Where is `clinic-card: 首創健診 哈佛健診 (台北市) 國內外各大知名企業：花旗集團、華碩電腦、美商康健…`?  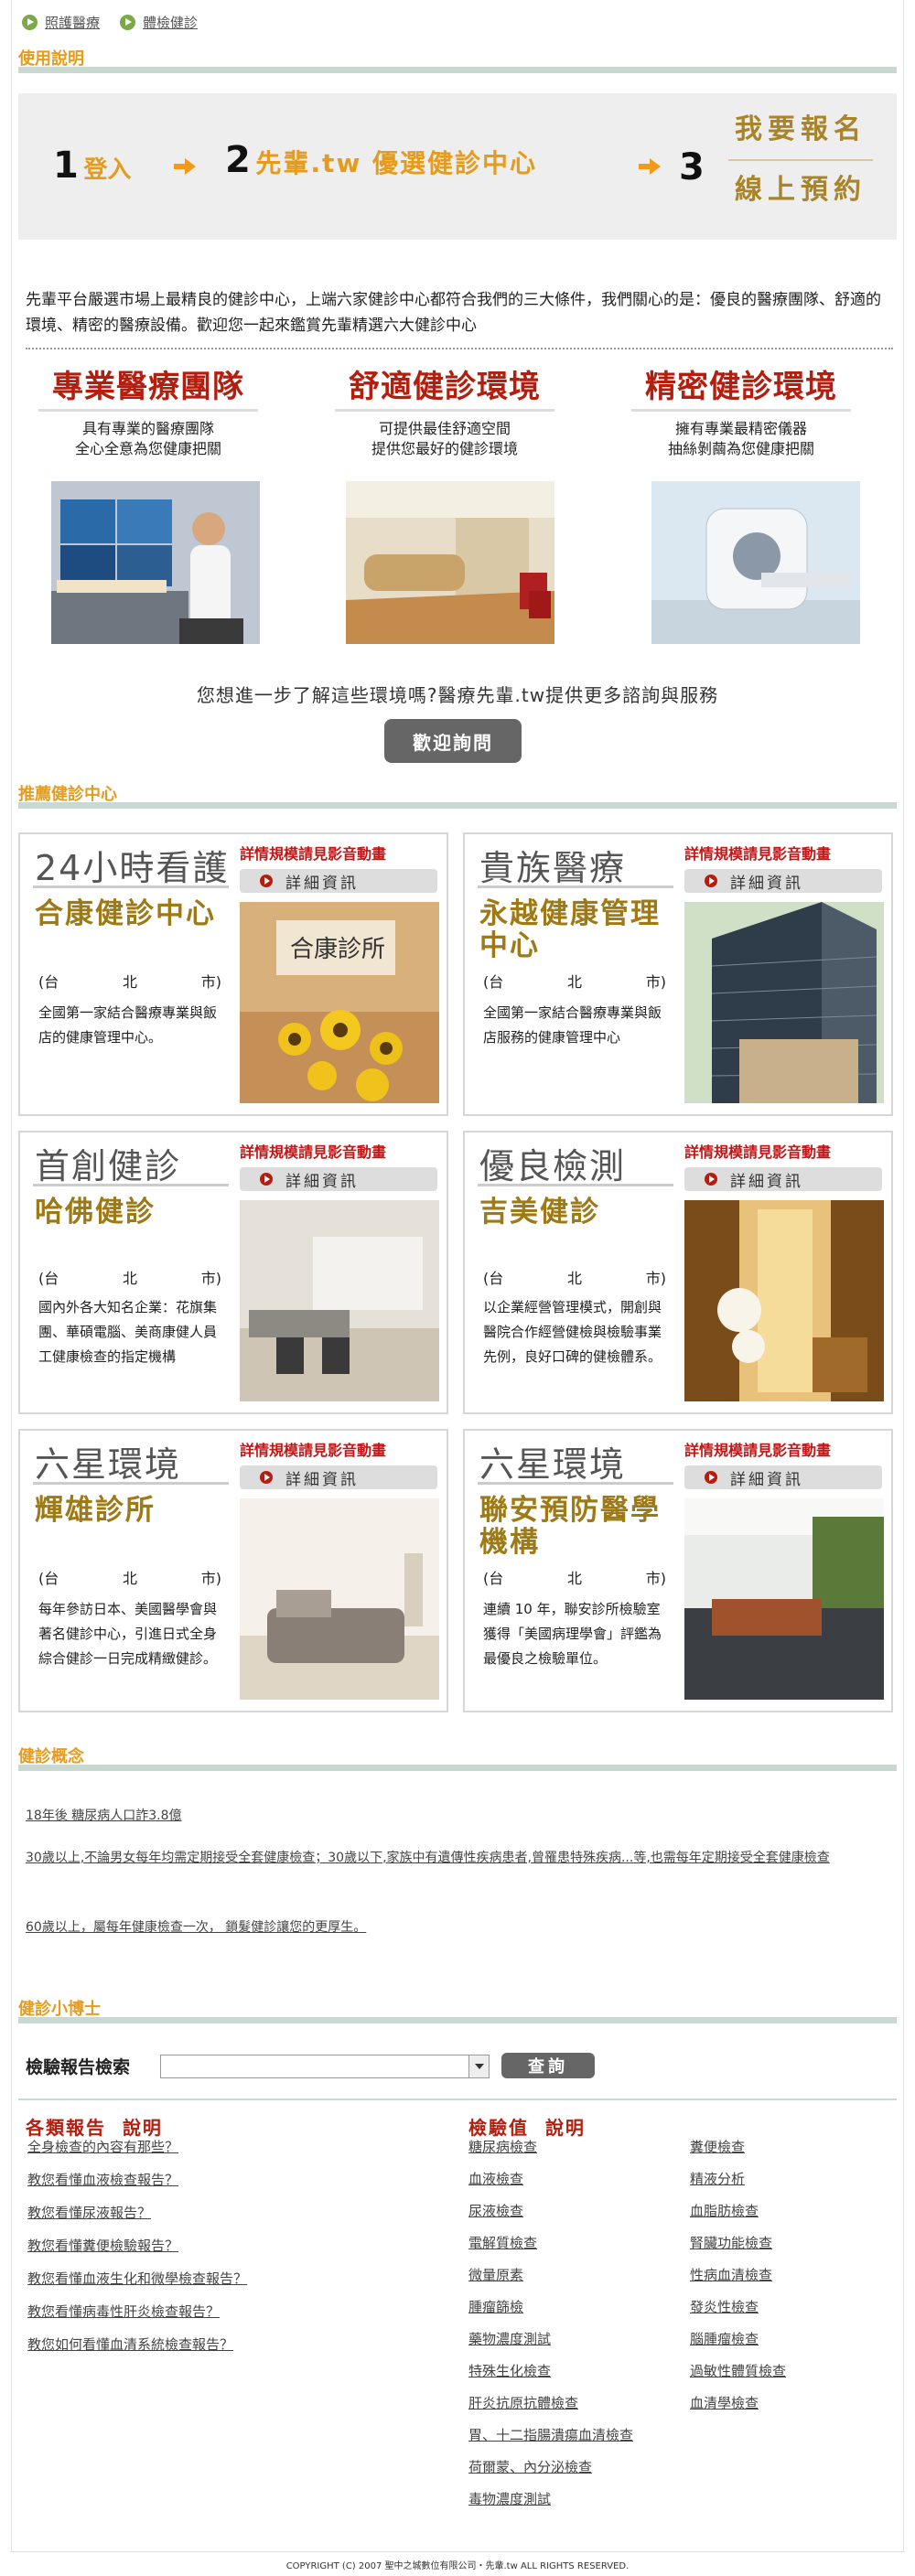
clinic-card: 首創健診 哈佛健診 (台北市) 國內外各大知名企業：花旗集團、華碩電腦、美商康健… is located at coordinates (233, 1272).